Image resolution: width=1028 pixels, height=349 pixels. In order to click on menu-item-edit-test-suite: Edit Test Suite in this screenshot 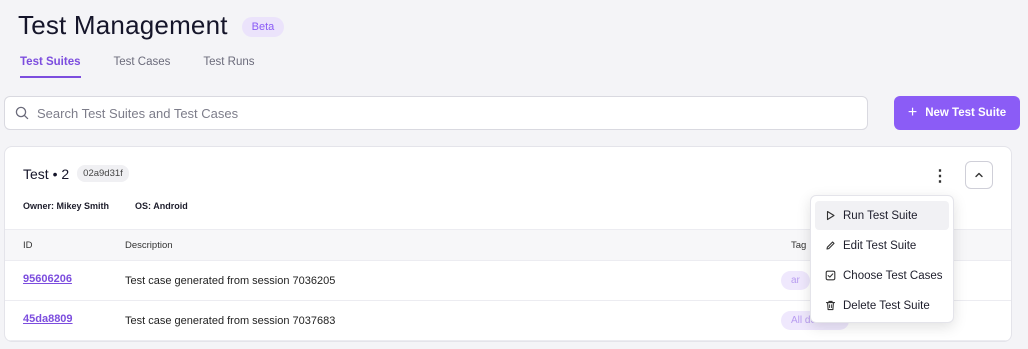, I will do `click(882, 245)`.